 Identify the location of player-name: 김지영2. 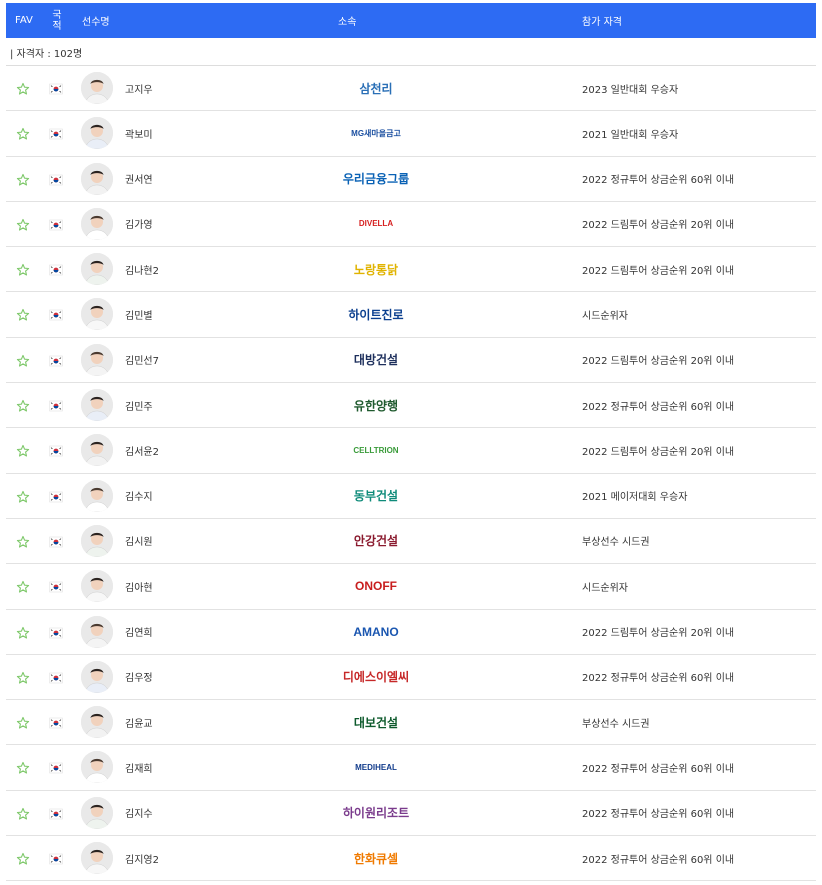
(142, 858).